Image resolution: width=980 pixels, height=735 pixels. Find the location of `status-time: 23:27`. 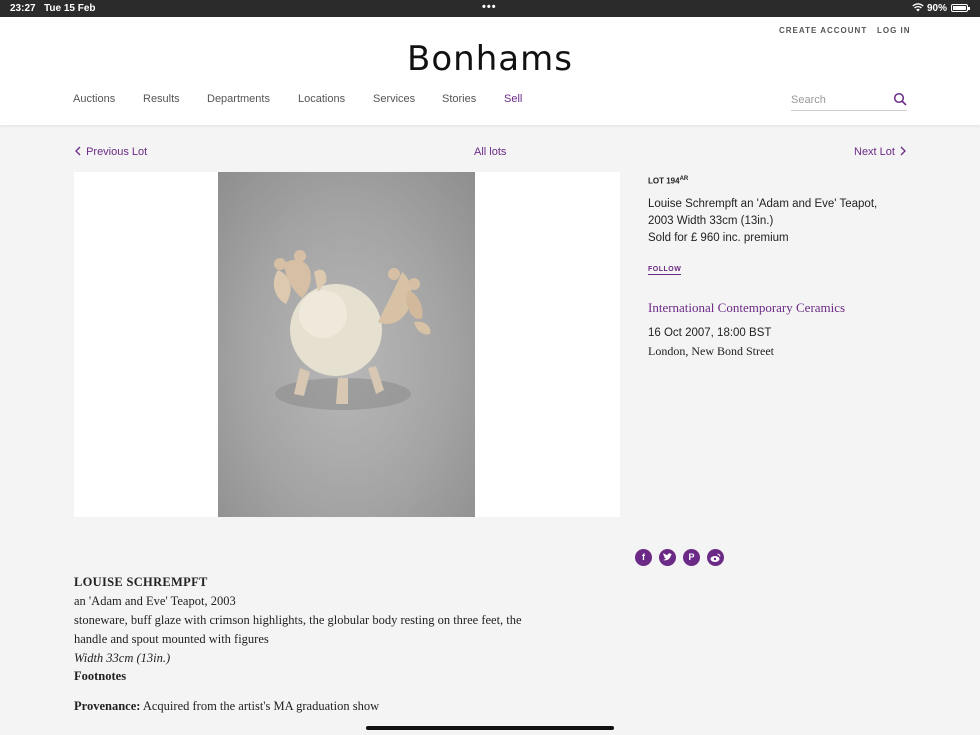

status-time: 23:27 is located at coordinates (23, 8).